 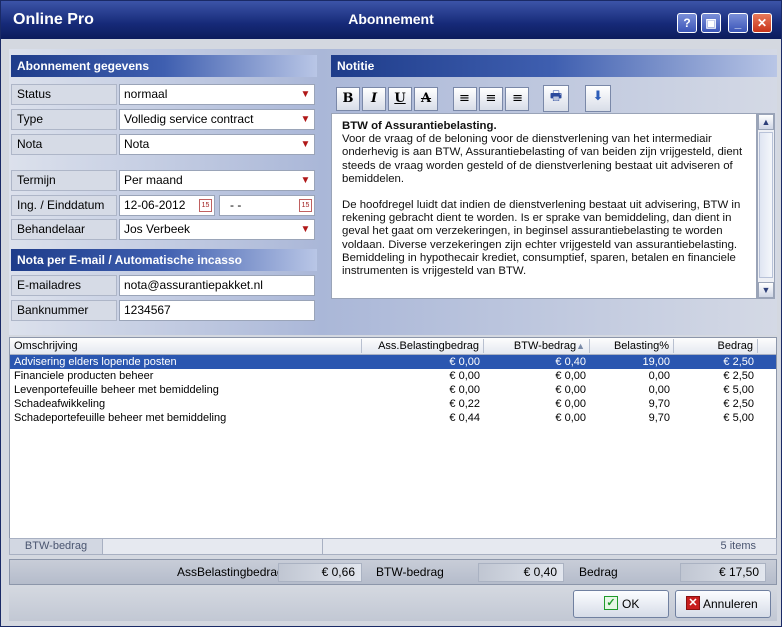 I want to click on end-date-value: - -, so click(x=236, y=205).